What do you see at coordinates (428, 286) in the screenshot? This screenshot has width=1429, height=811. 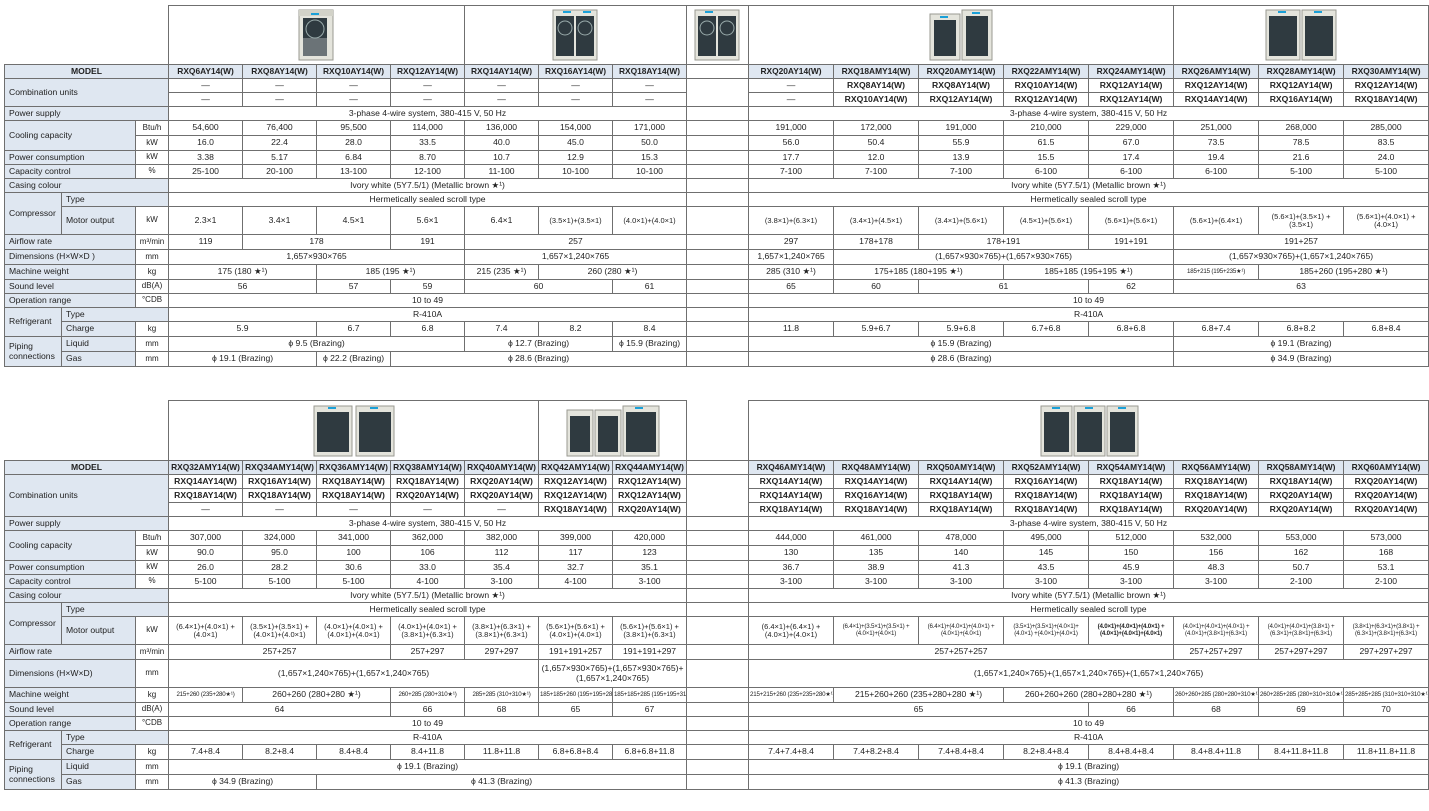 I see `sound-cell: 59` at bounding box center [428, 286].